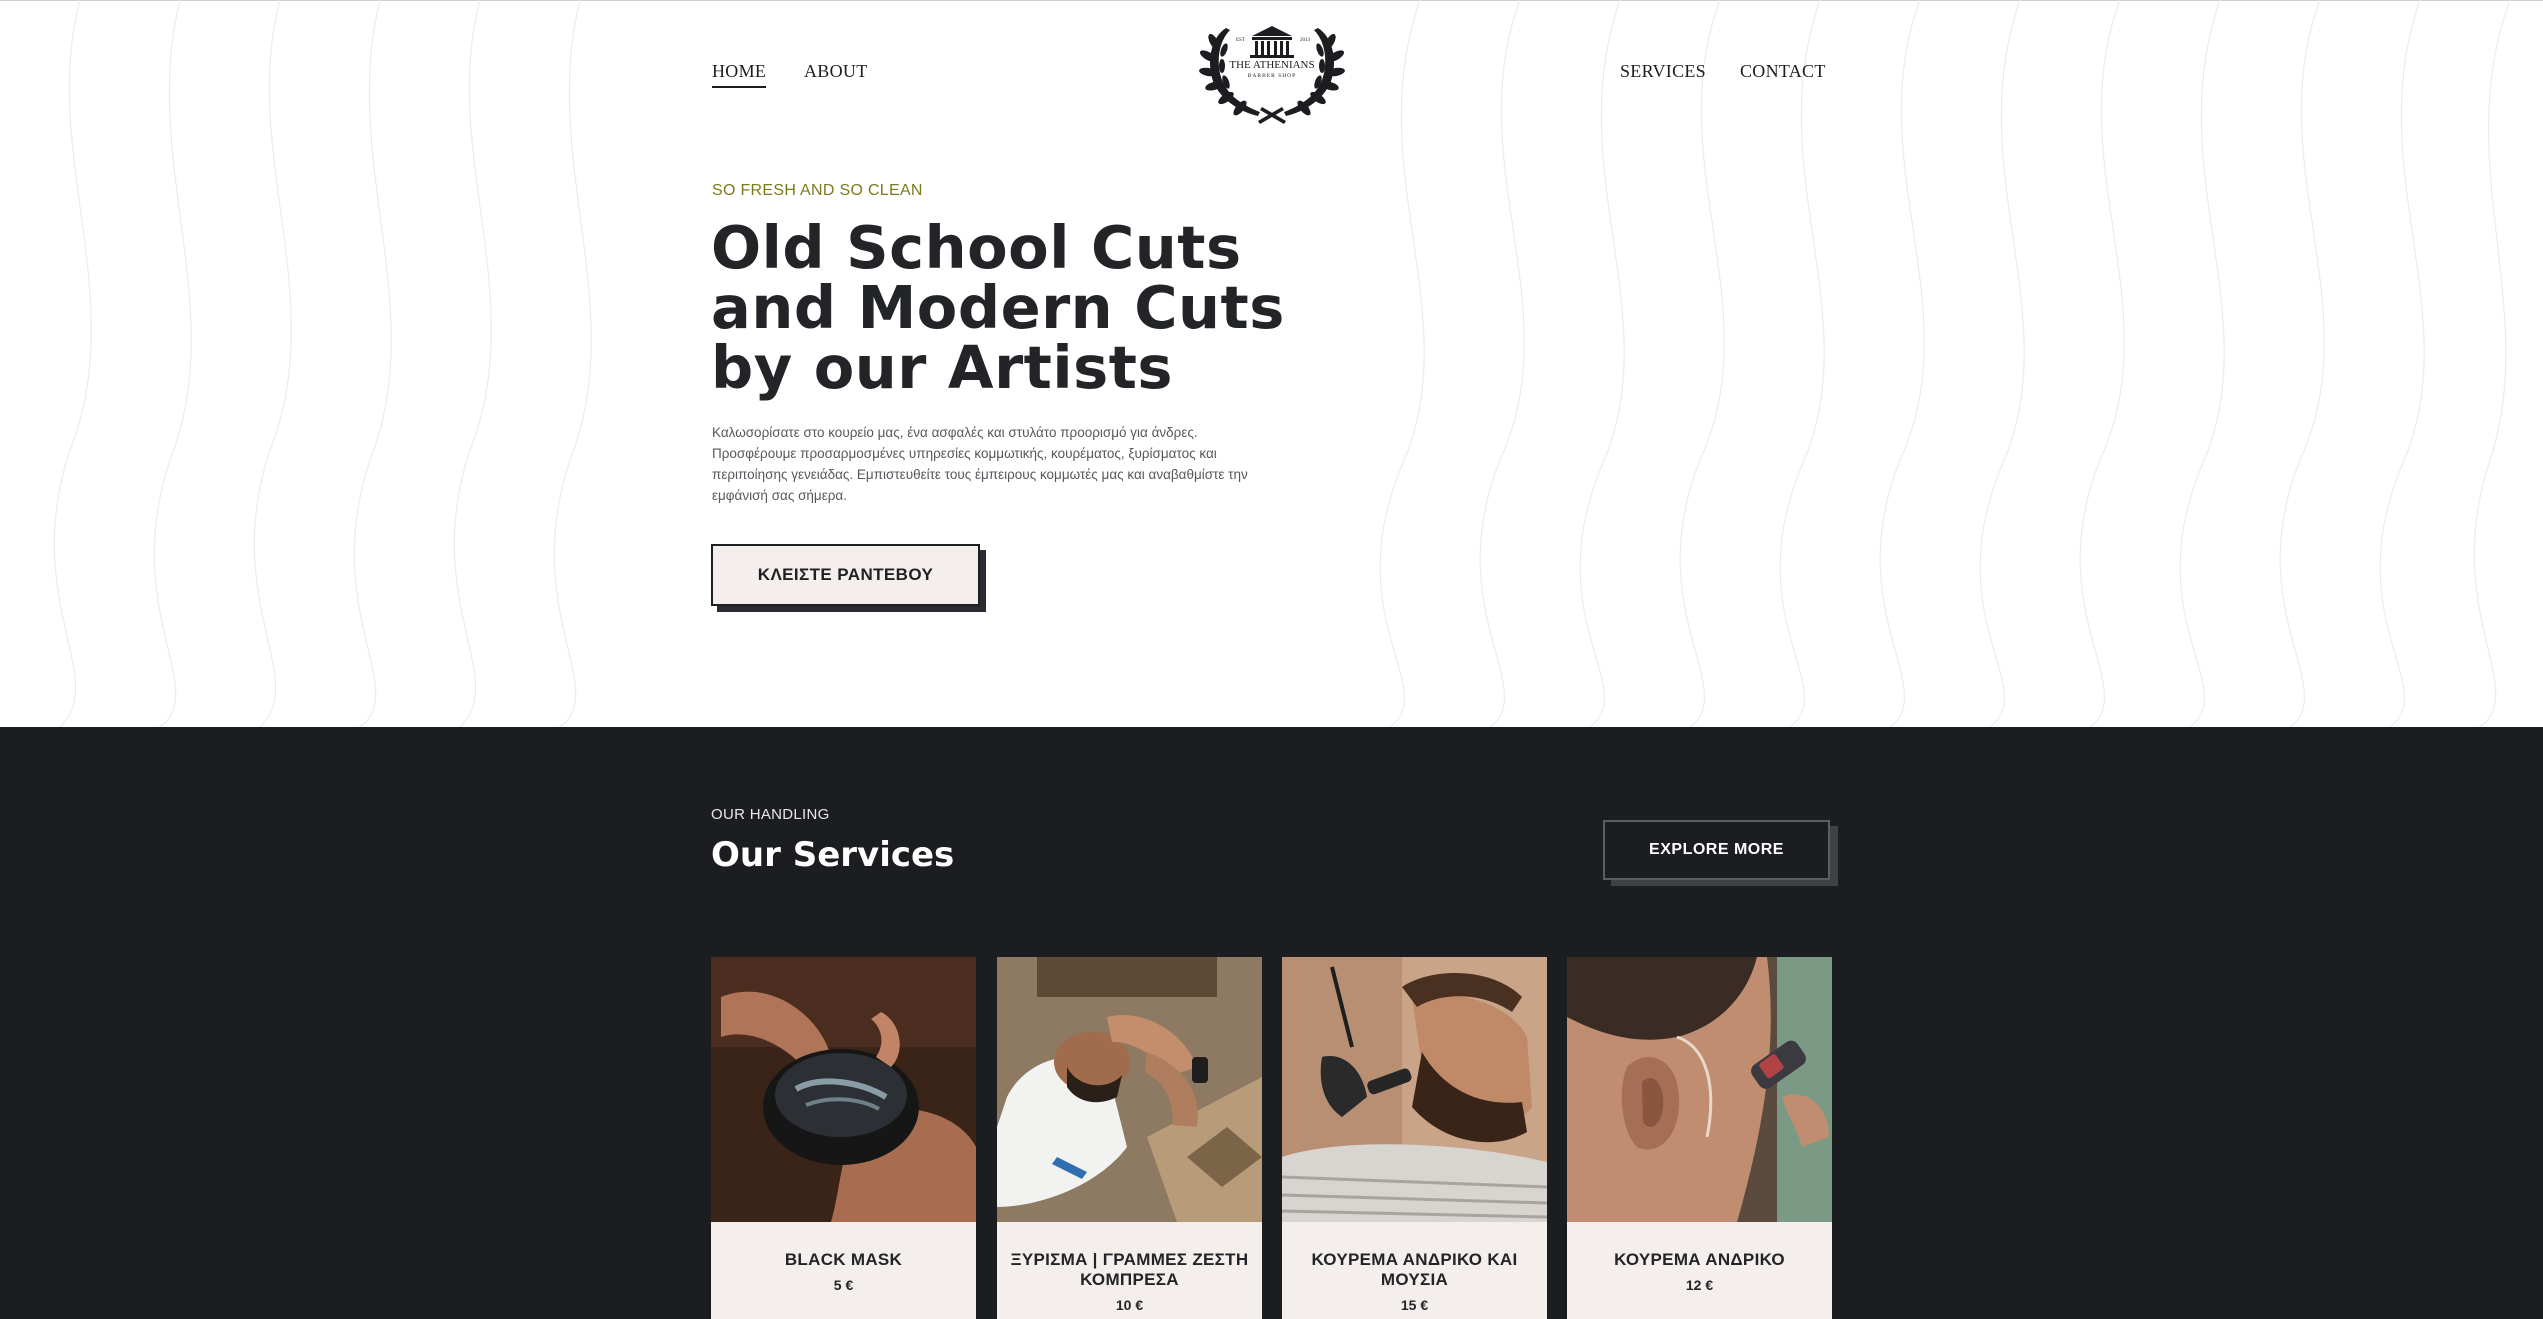 Image resolution: width=2543 pixels, height=1319 pixels. Describe the element at coordinates (1414, 1089) in the screenshot. I see `beard-trim-photo` at that location.